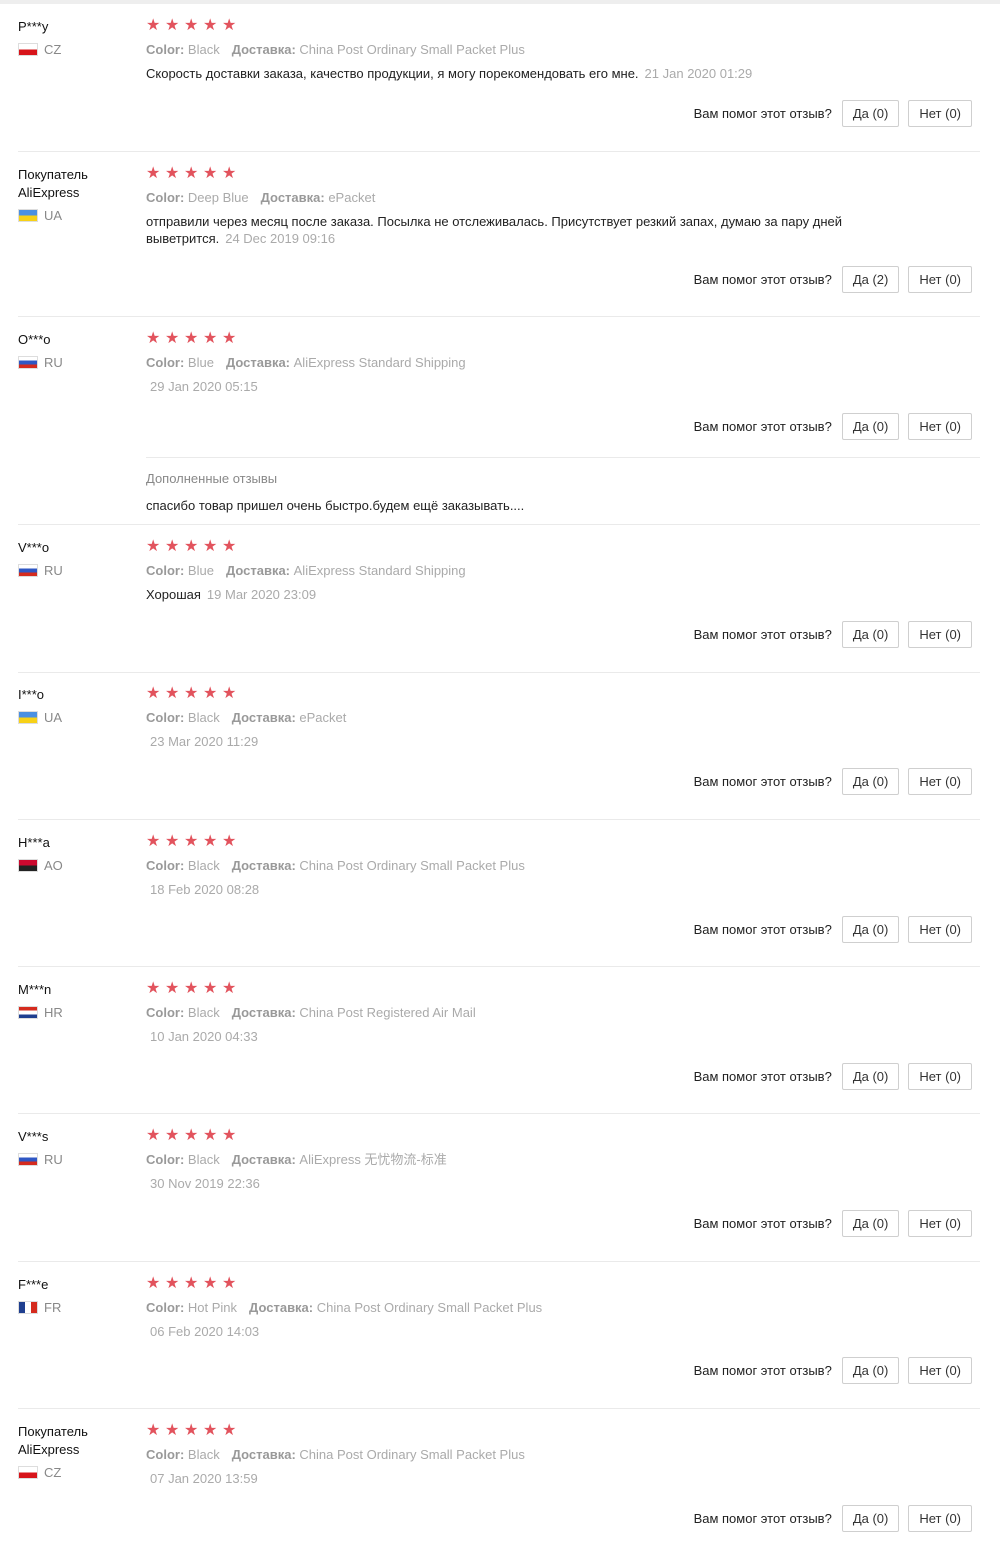  Describe the element at coordinates (53, 215) in the screenshot. I see `country-code: UA` at that location.